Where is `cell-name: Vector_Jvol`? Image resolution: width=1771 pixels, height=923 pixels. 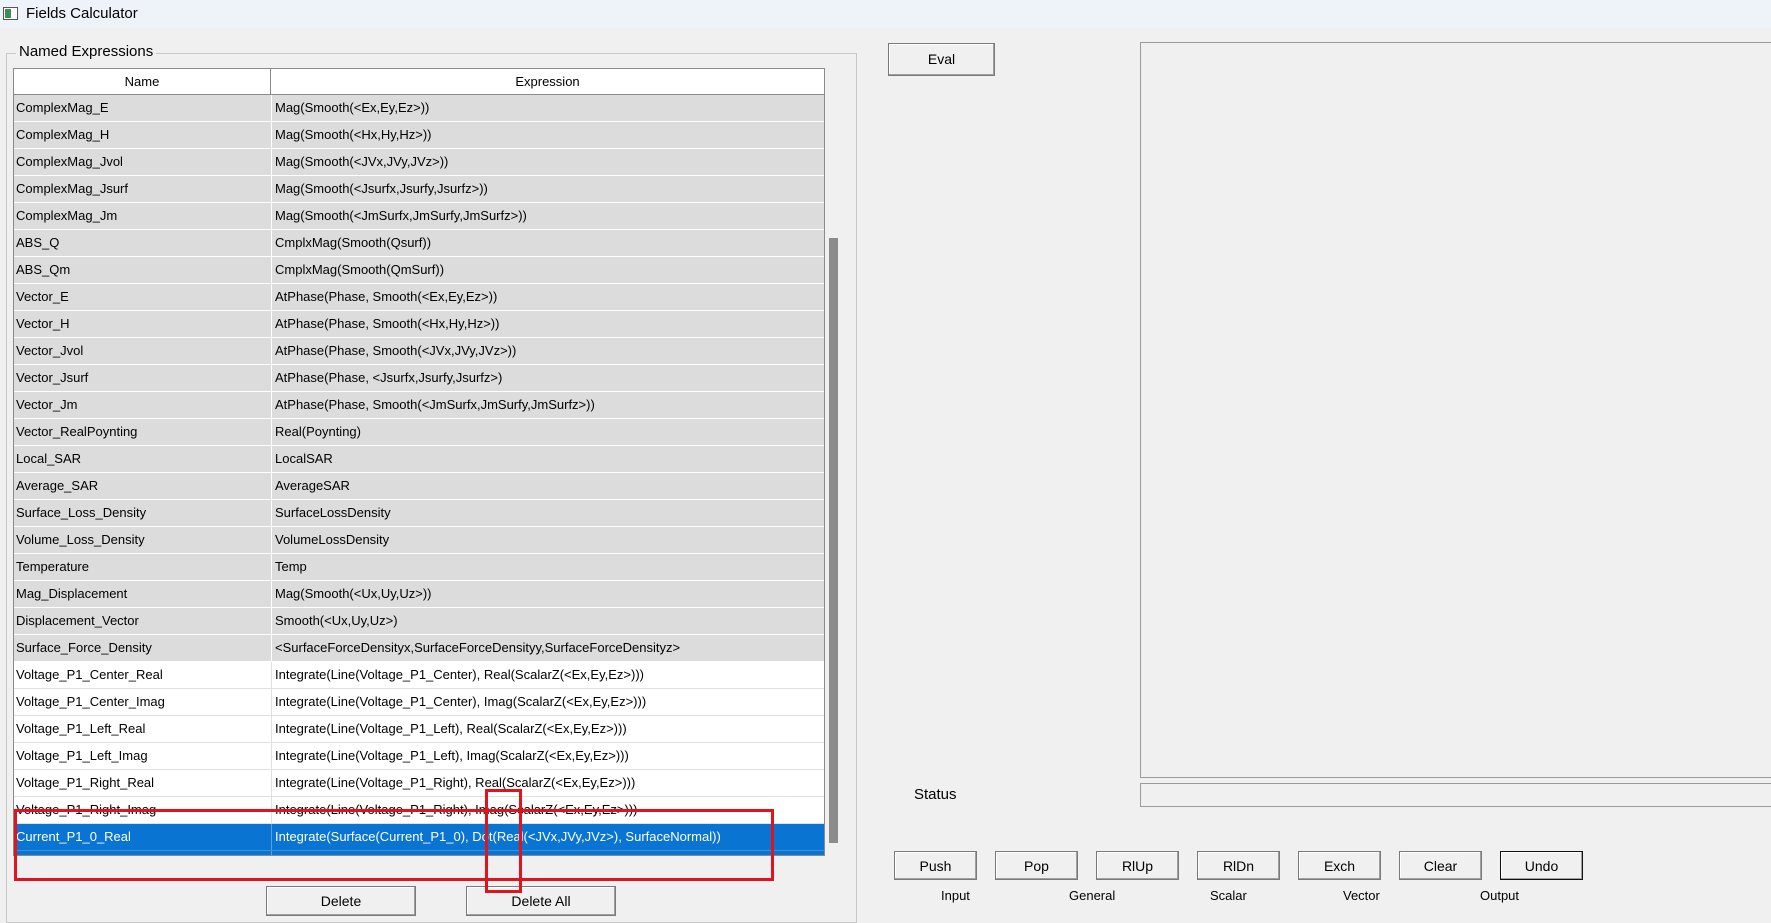
cell-name: Vector_Jvol is located at coordinates (50, 350).